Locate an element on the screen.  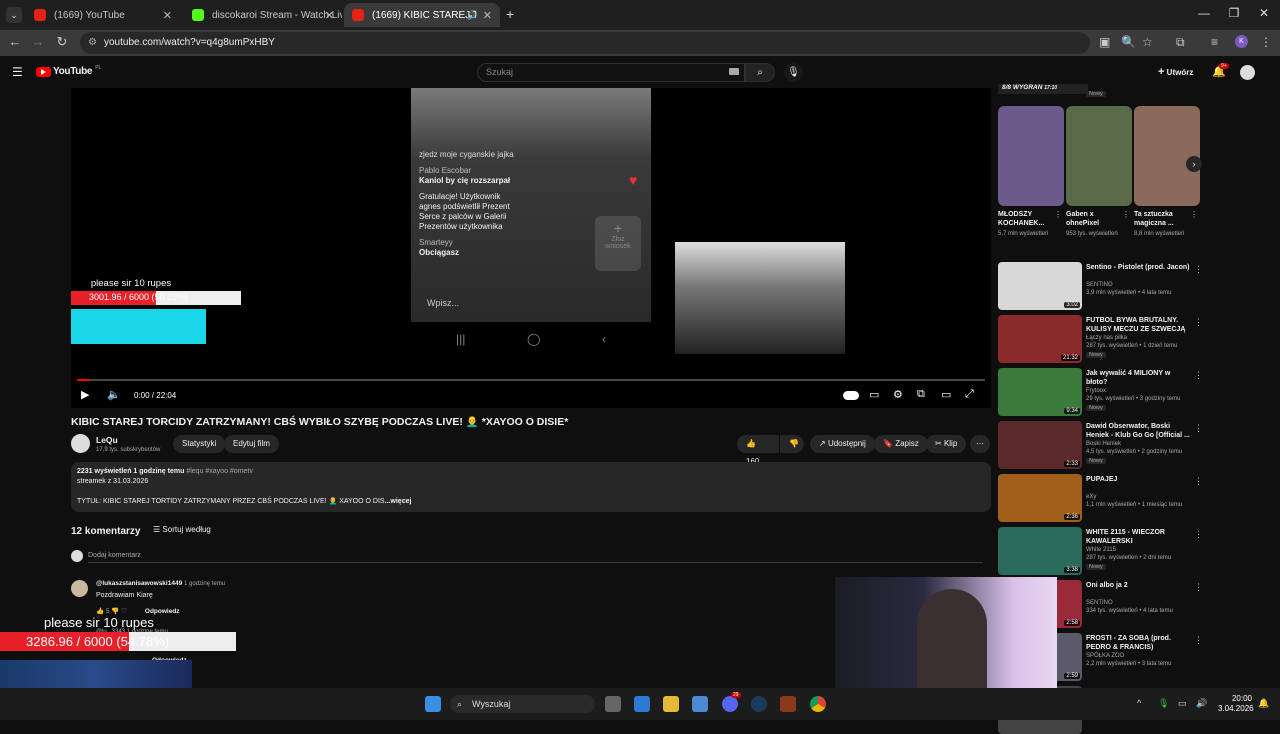
taskbar-search-input: ⌕ Wyszukaj is located at coordinates (522, 704).